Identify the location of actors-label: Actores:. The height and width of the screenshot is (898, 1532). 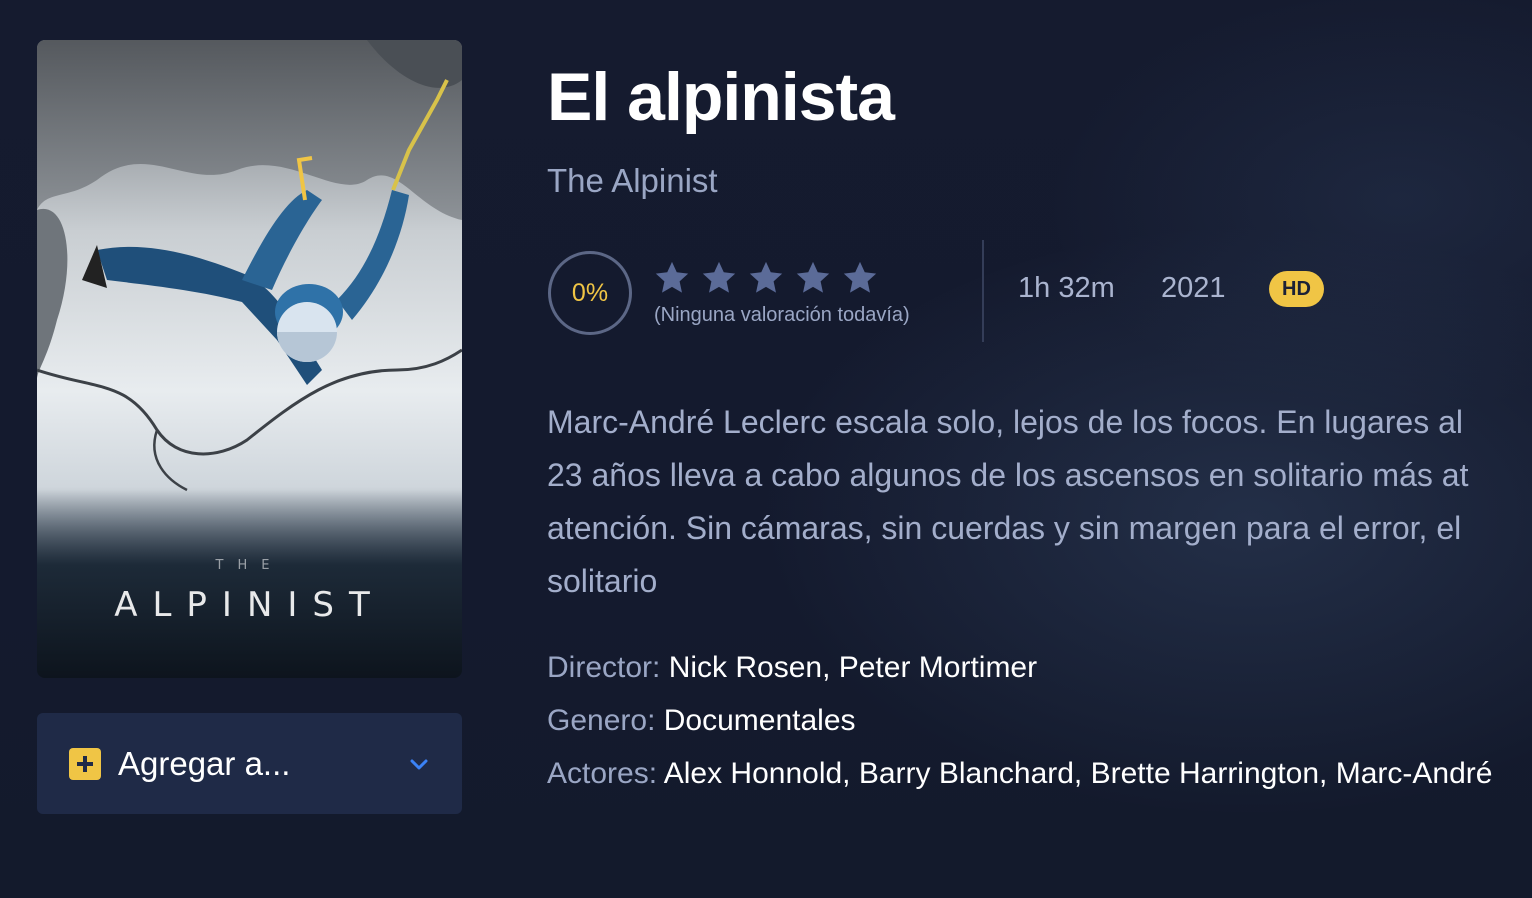
(605, 773).